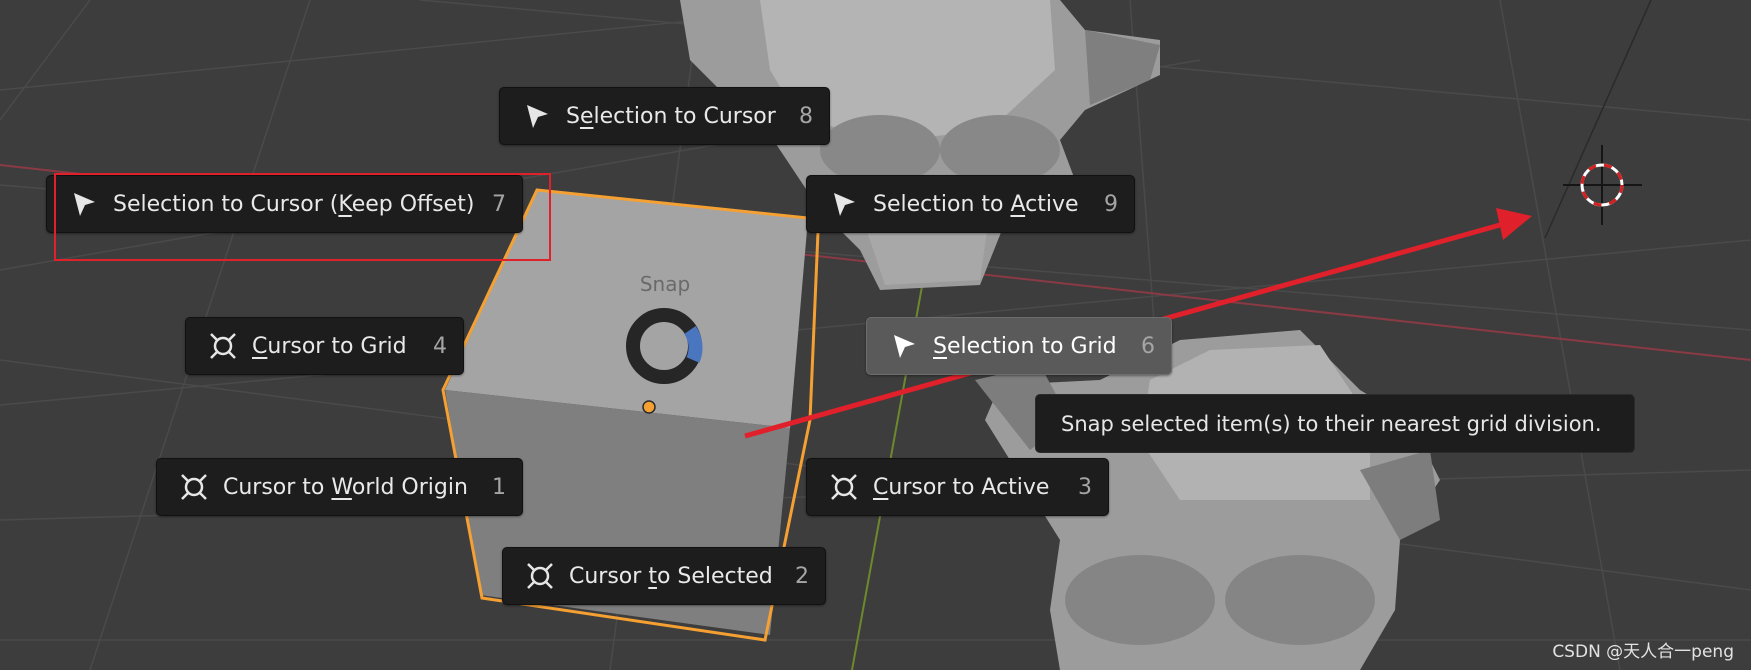 Image resolution: width=1751 pixels, height=670 pixels. I want to click on label-pre: S, so click(573, 116).